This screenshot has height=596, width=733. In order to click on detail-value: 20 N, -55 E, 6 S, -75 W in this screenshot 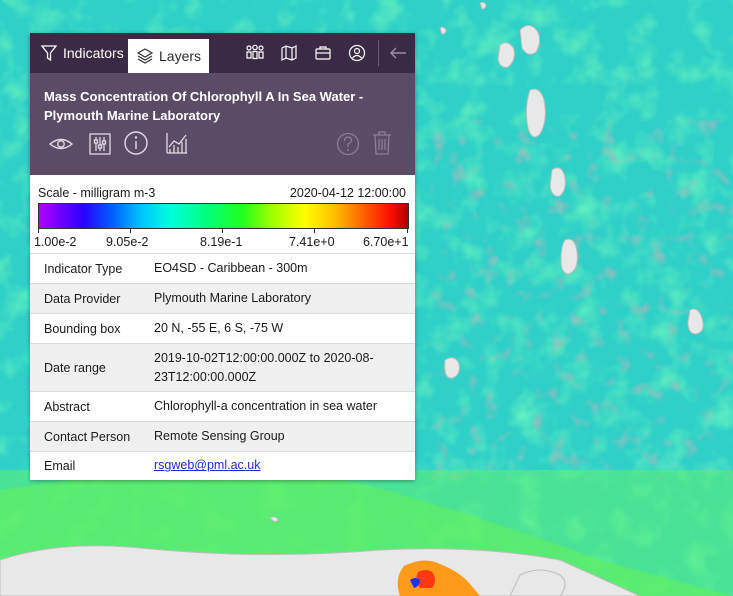, I will do `click(277, 328)`.